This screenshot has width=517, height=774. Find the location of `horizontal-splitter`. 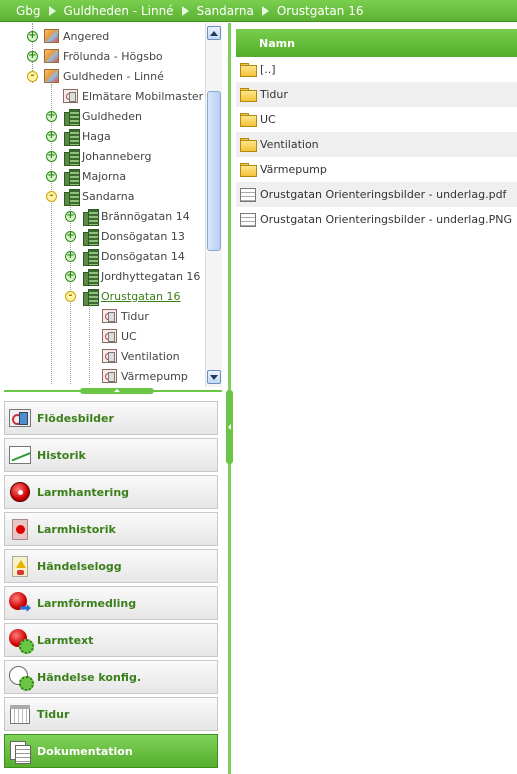

horizontal-splitter is located at coordinates (113, 391).